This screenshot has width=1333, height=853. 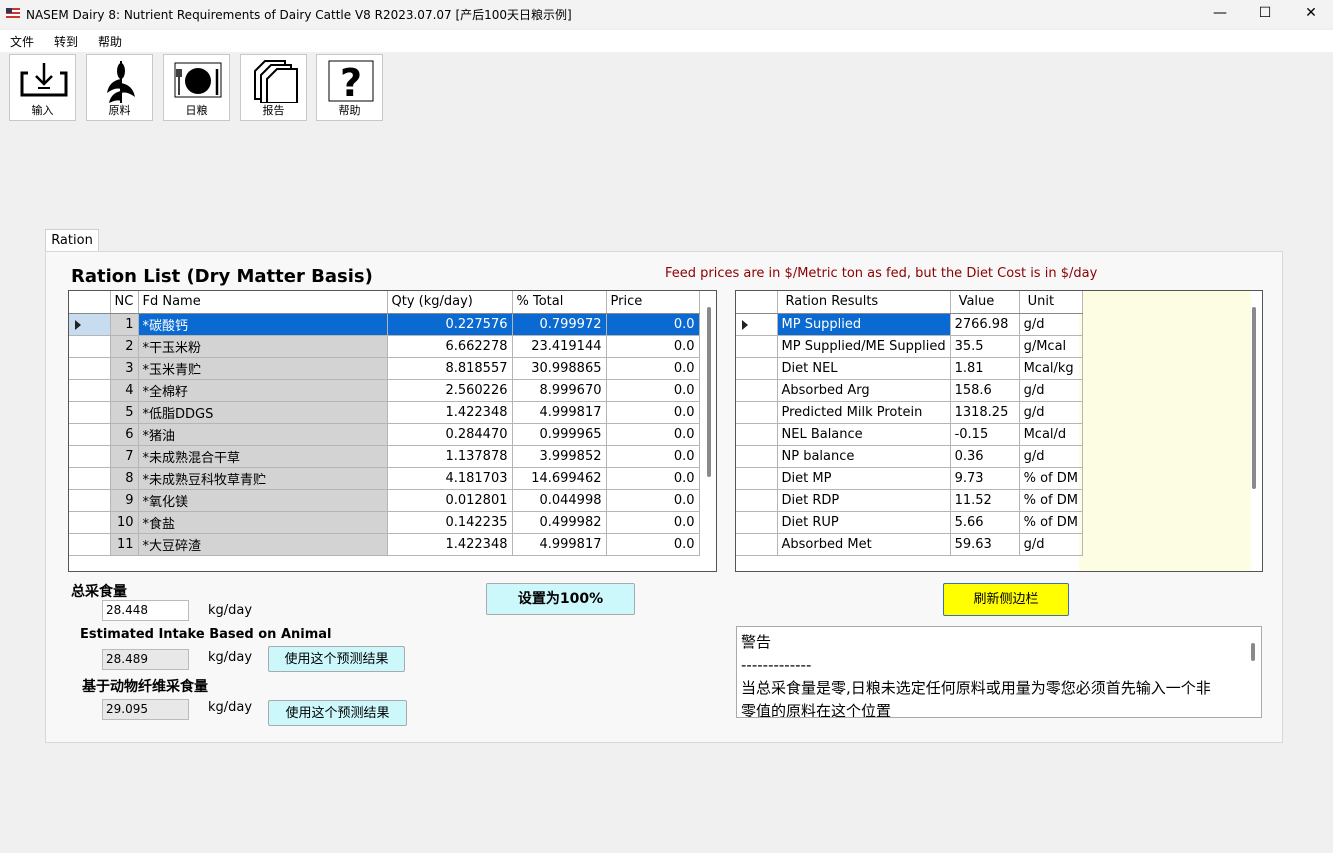 I want to click on feeds-button: 原料, so click(x=119, y=87).